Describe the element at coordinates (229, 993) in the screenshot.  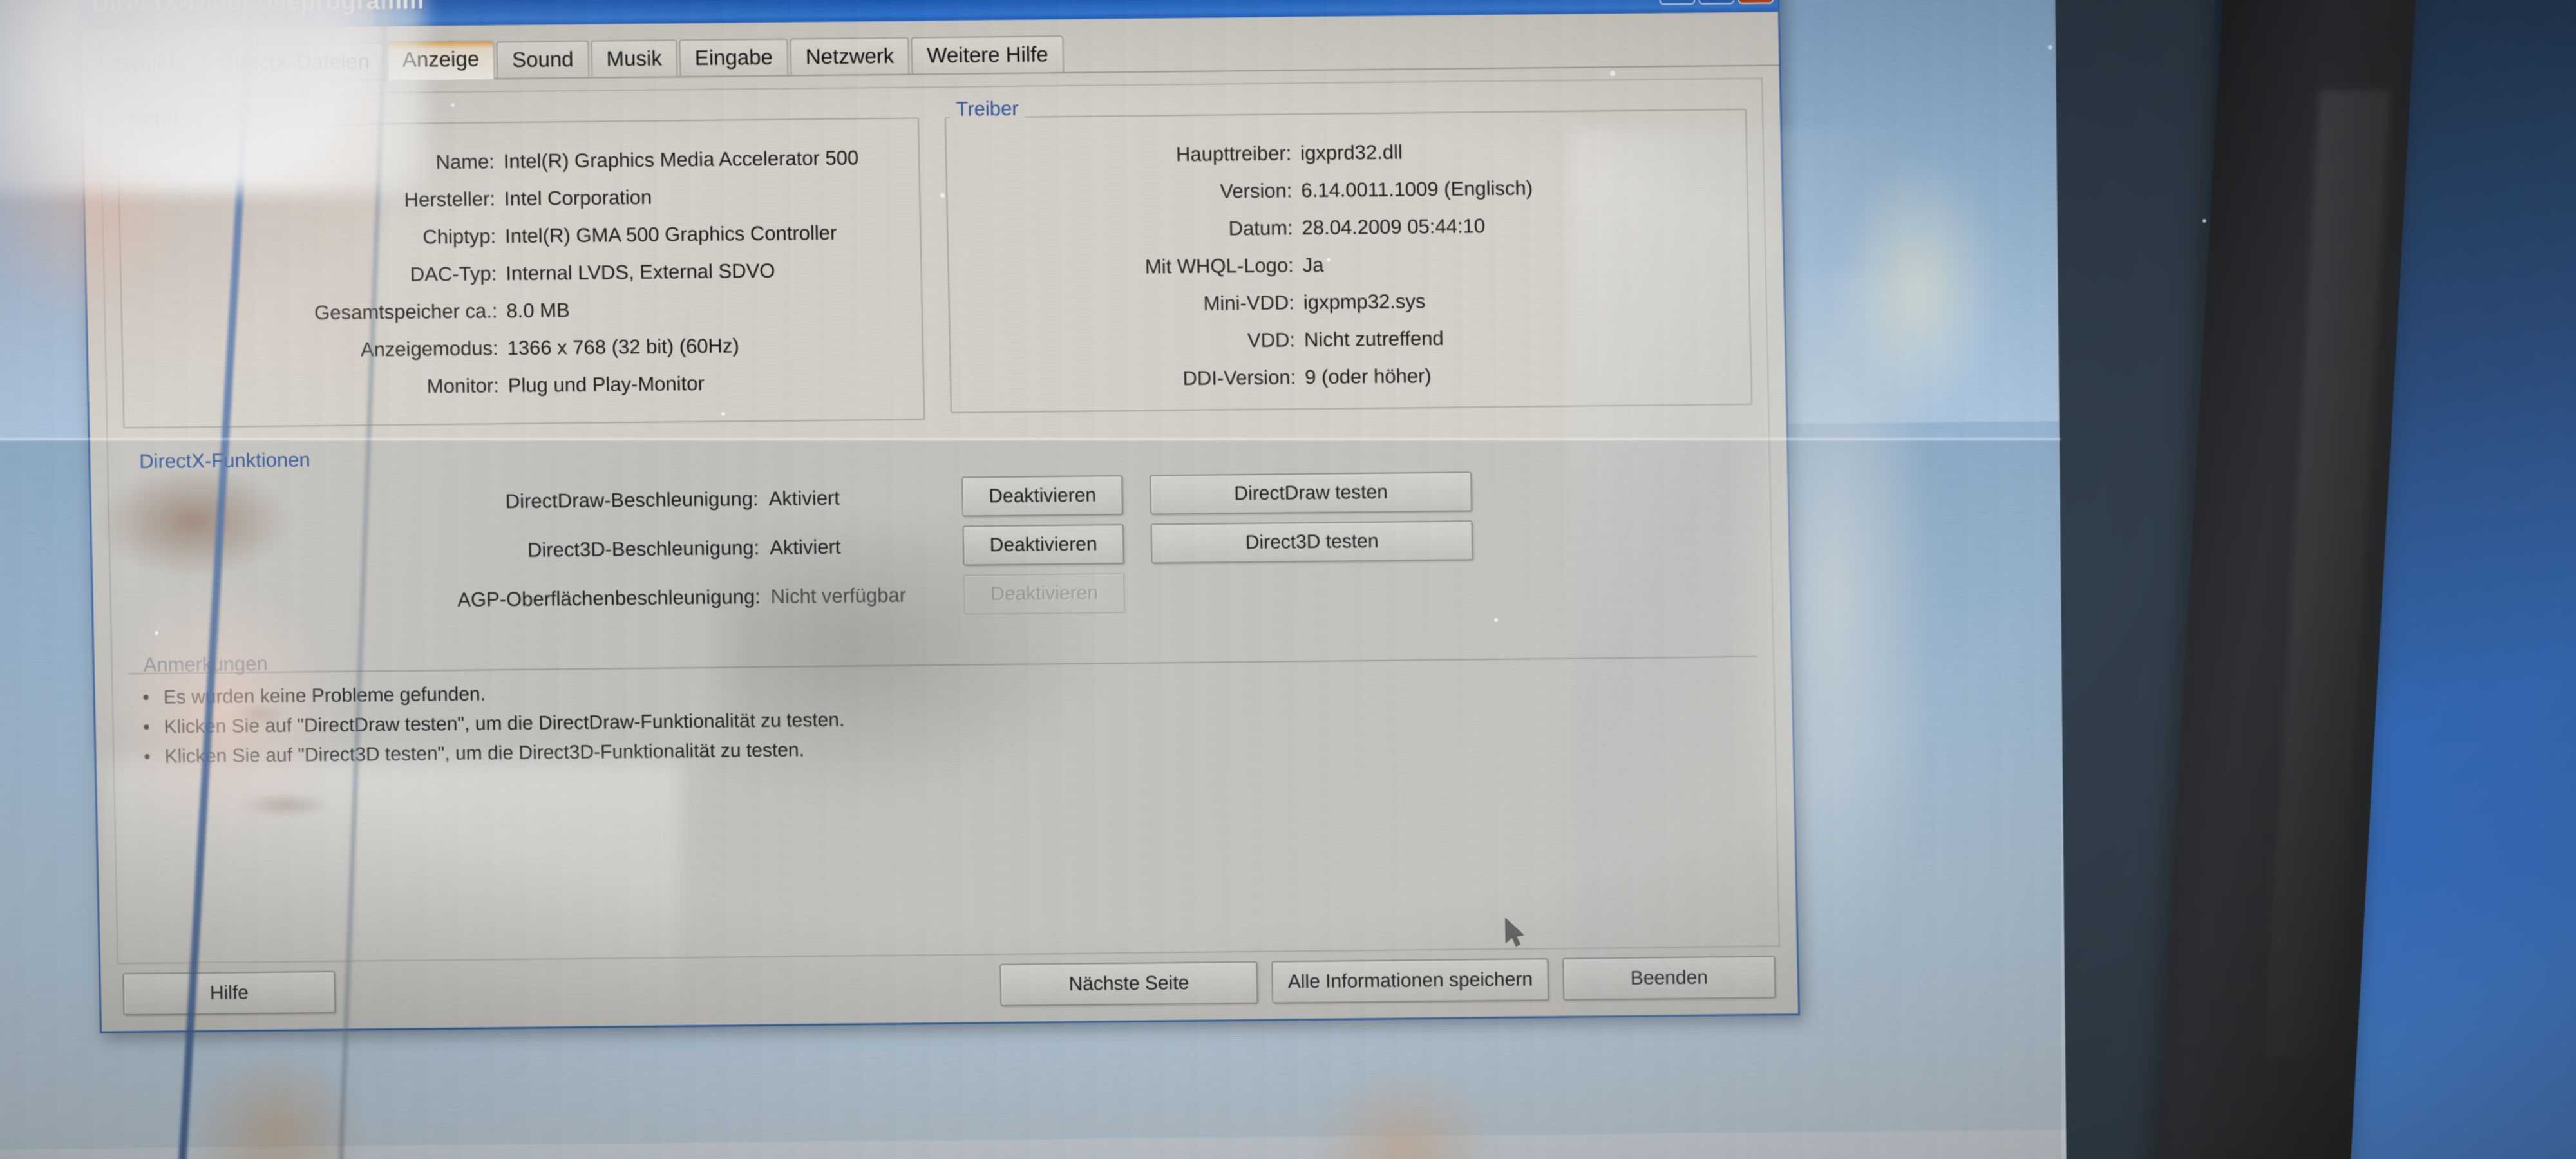
I see `help-button: Hilfe` at that location.